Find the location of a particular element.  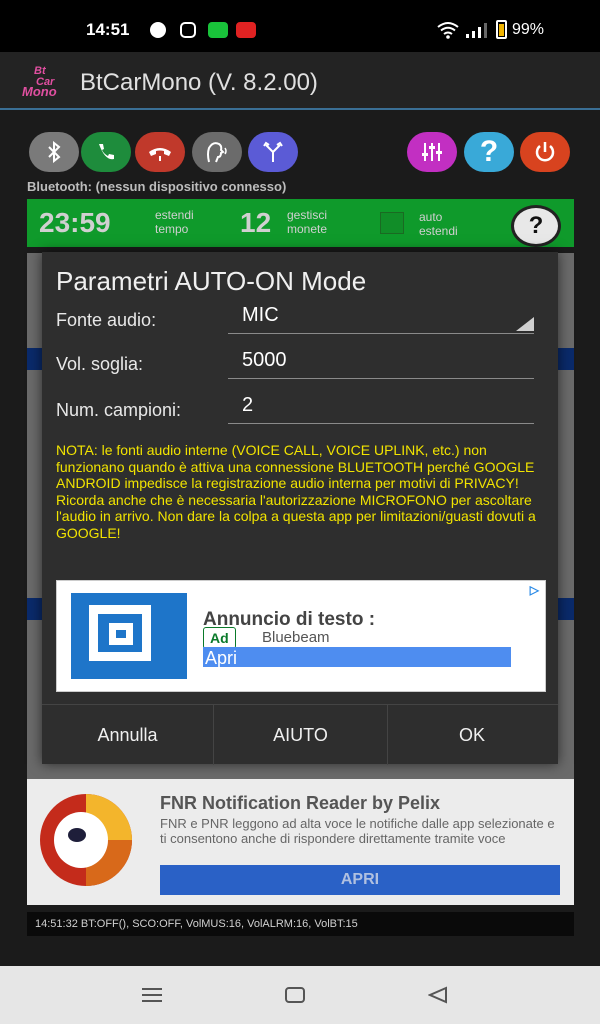

audio-source-value: MIC is located at coordinates (260, 315).